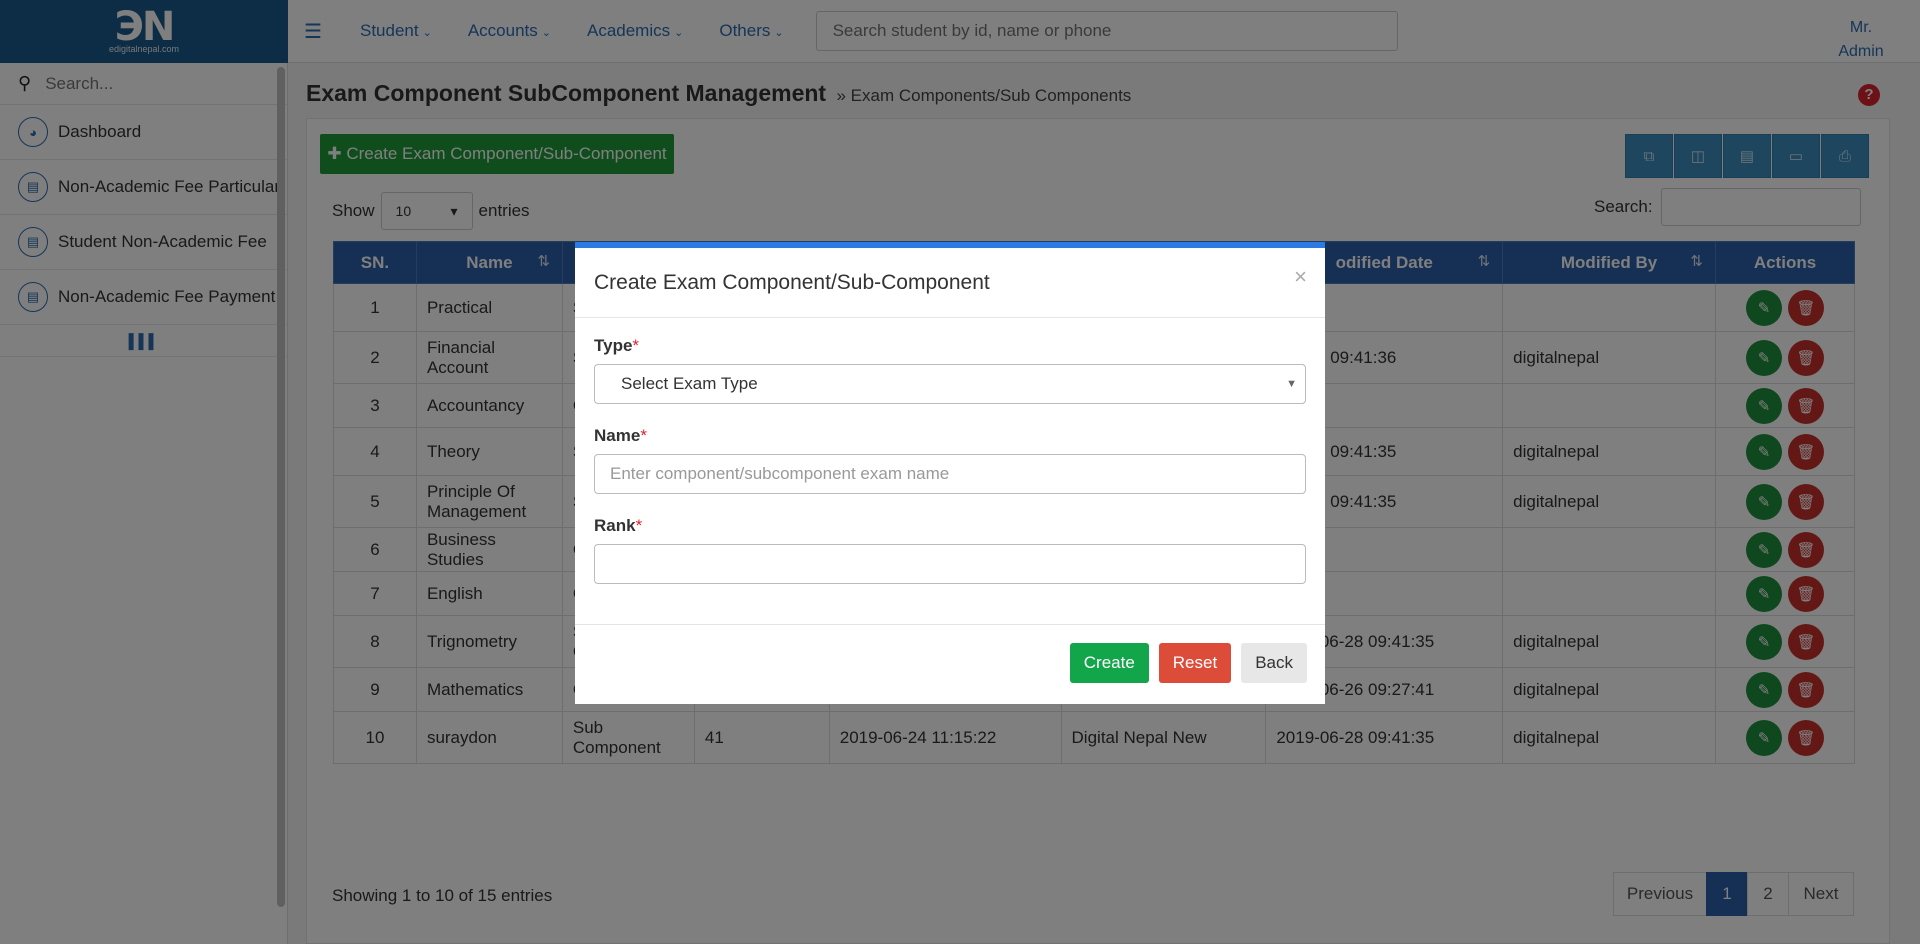  What do you see at coordinates (617, 435) in the screenshot?
I see `name-label-text: Name` at bounding box center [617, 435].